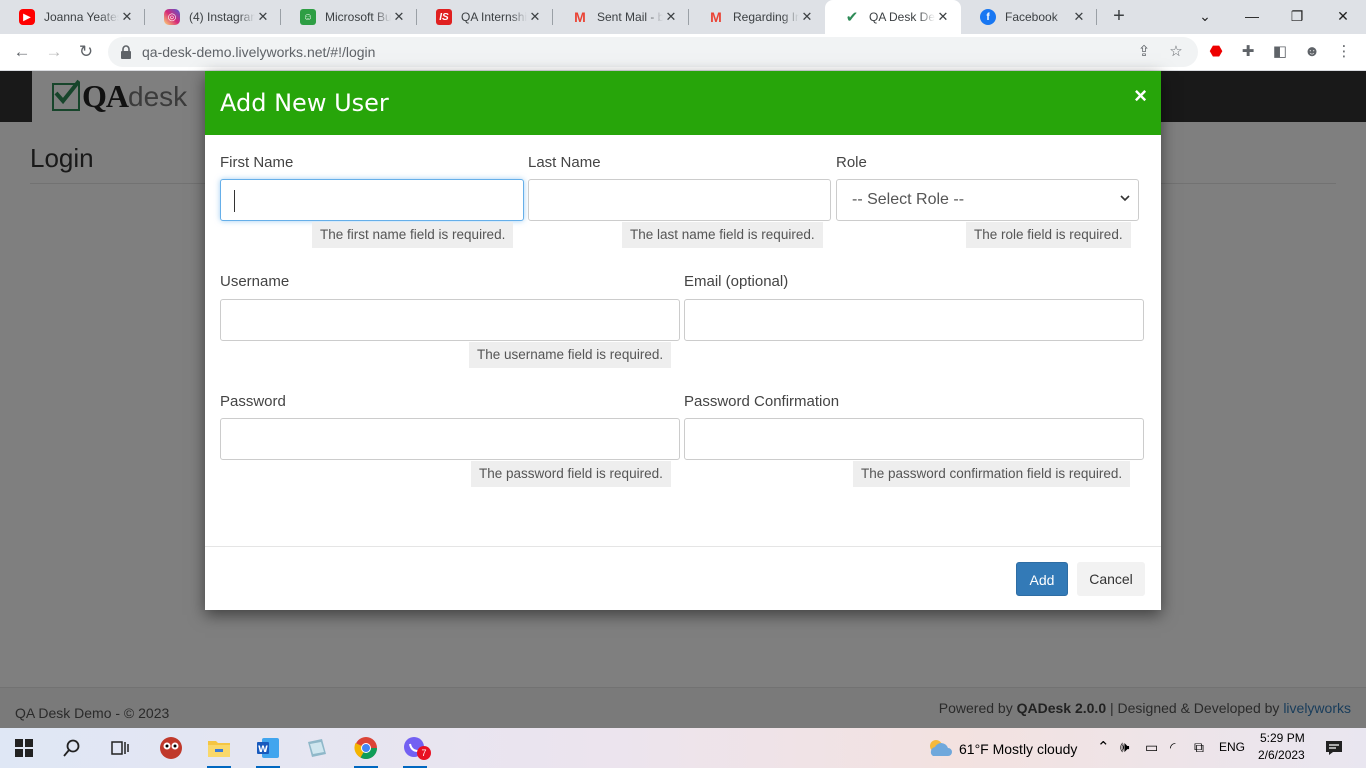 The width and height of the screenshot is (1366, 768). I want to click on browser-tab: M Regarding Int ✕, so click(757, 17).